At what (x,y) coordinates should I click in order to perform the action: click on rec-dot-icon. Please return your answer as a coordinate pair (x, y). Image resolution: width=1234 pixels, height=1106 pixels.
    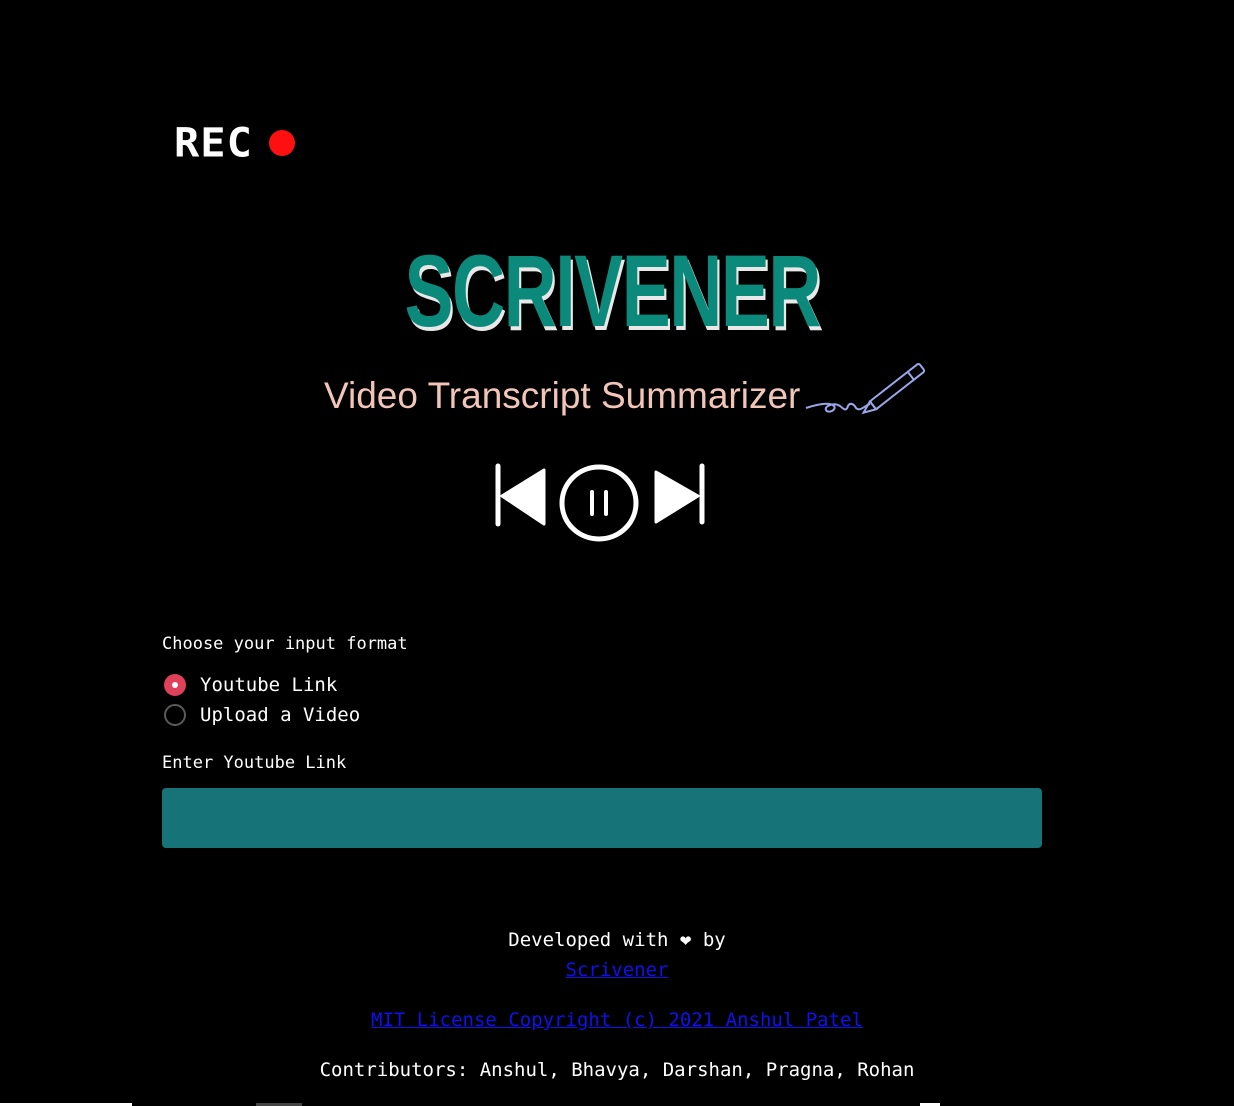
    Looking at the image, I should click on (281, 142).